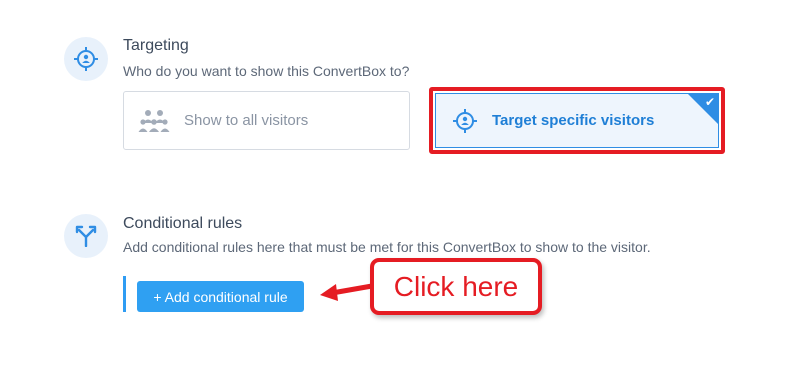  What do you see at coordinates (246, 120) in the screenshot?
I see `option-show-all-label: Show to all visitors` at bounding box center [246, 120].